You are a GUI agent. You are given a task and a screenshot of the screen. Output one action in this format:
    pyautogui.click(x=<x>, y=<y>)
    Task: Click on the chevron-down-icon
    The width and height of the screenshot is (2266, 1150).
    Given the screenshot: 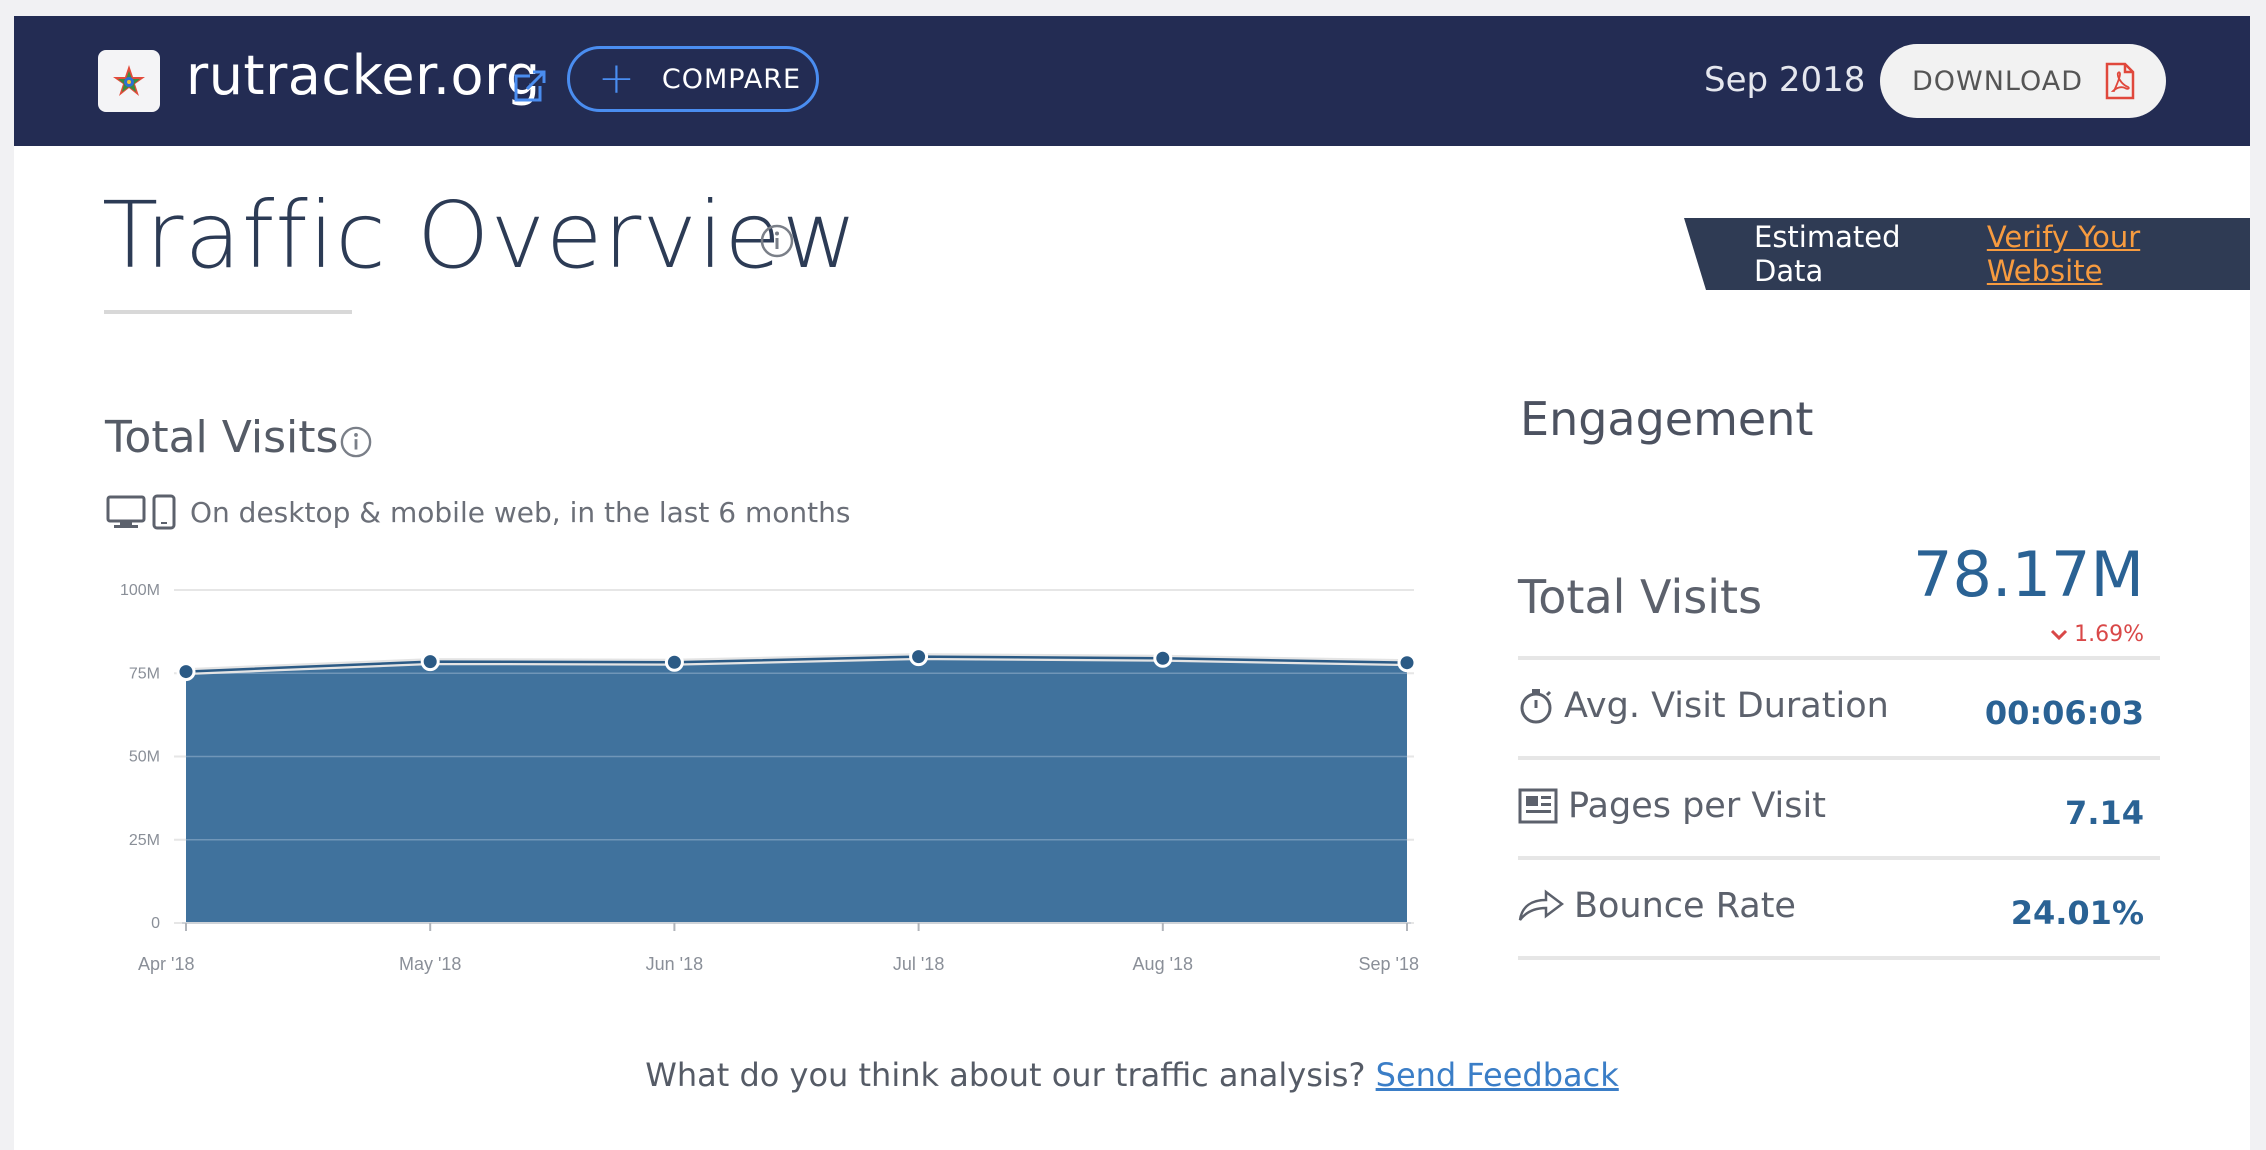 What is the action you would take?
    pyautogui.click(x=2059, y=634)
    